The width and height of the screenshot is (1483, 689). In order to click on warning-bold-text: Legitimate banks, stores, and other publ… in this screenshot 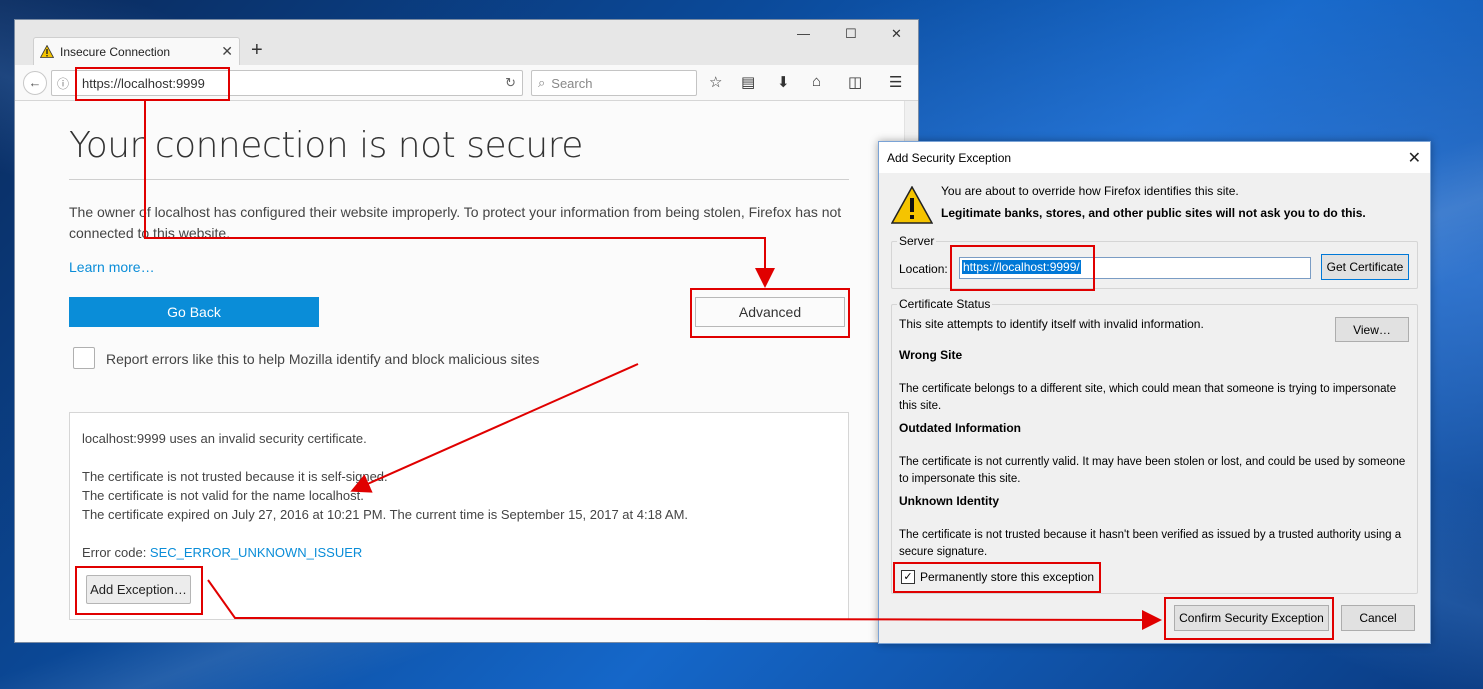, I will do `click(1153, 213)`.